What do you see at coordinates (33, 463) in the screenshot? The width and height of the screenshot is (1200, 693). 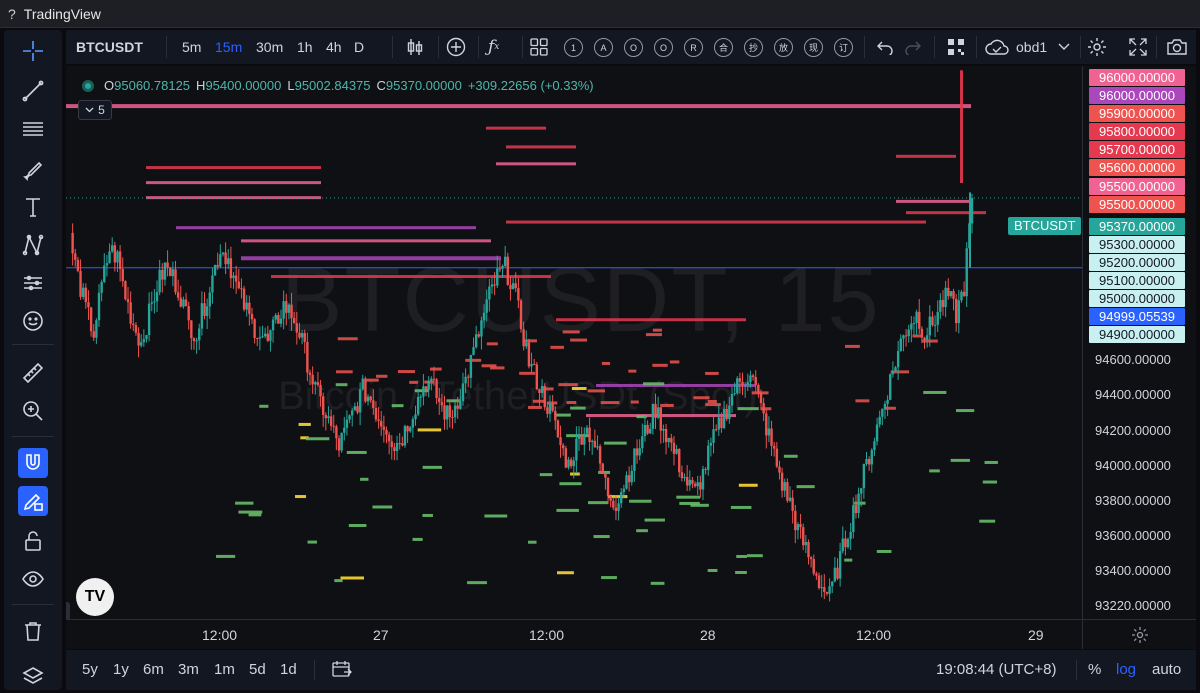 I see `magnet-icon` at bounding box center [33, 463].